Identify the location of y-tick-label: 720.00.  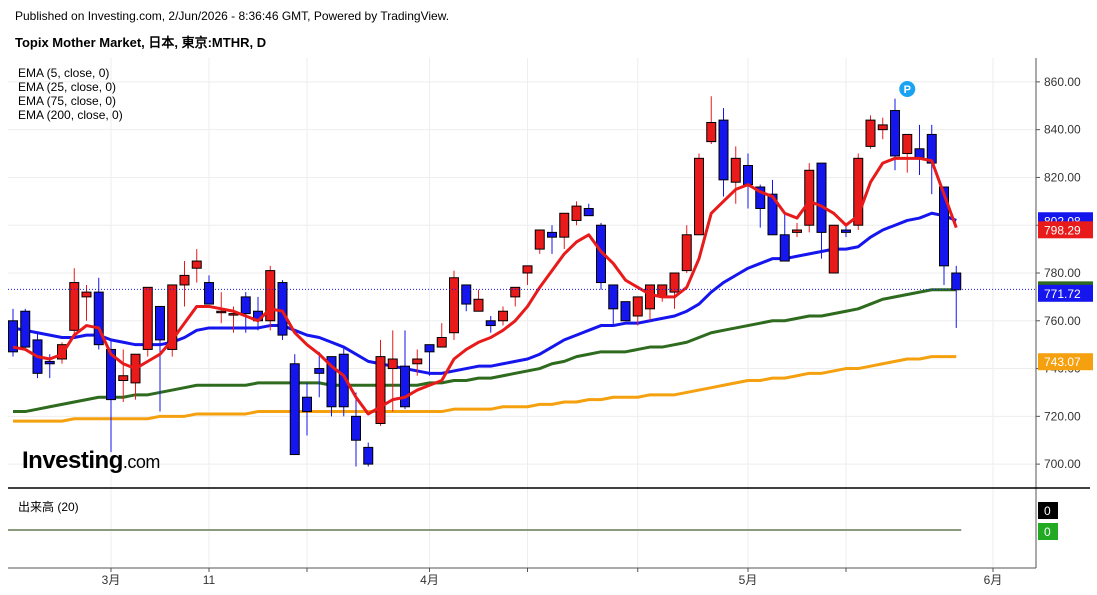
(1062, 416).